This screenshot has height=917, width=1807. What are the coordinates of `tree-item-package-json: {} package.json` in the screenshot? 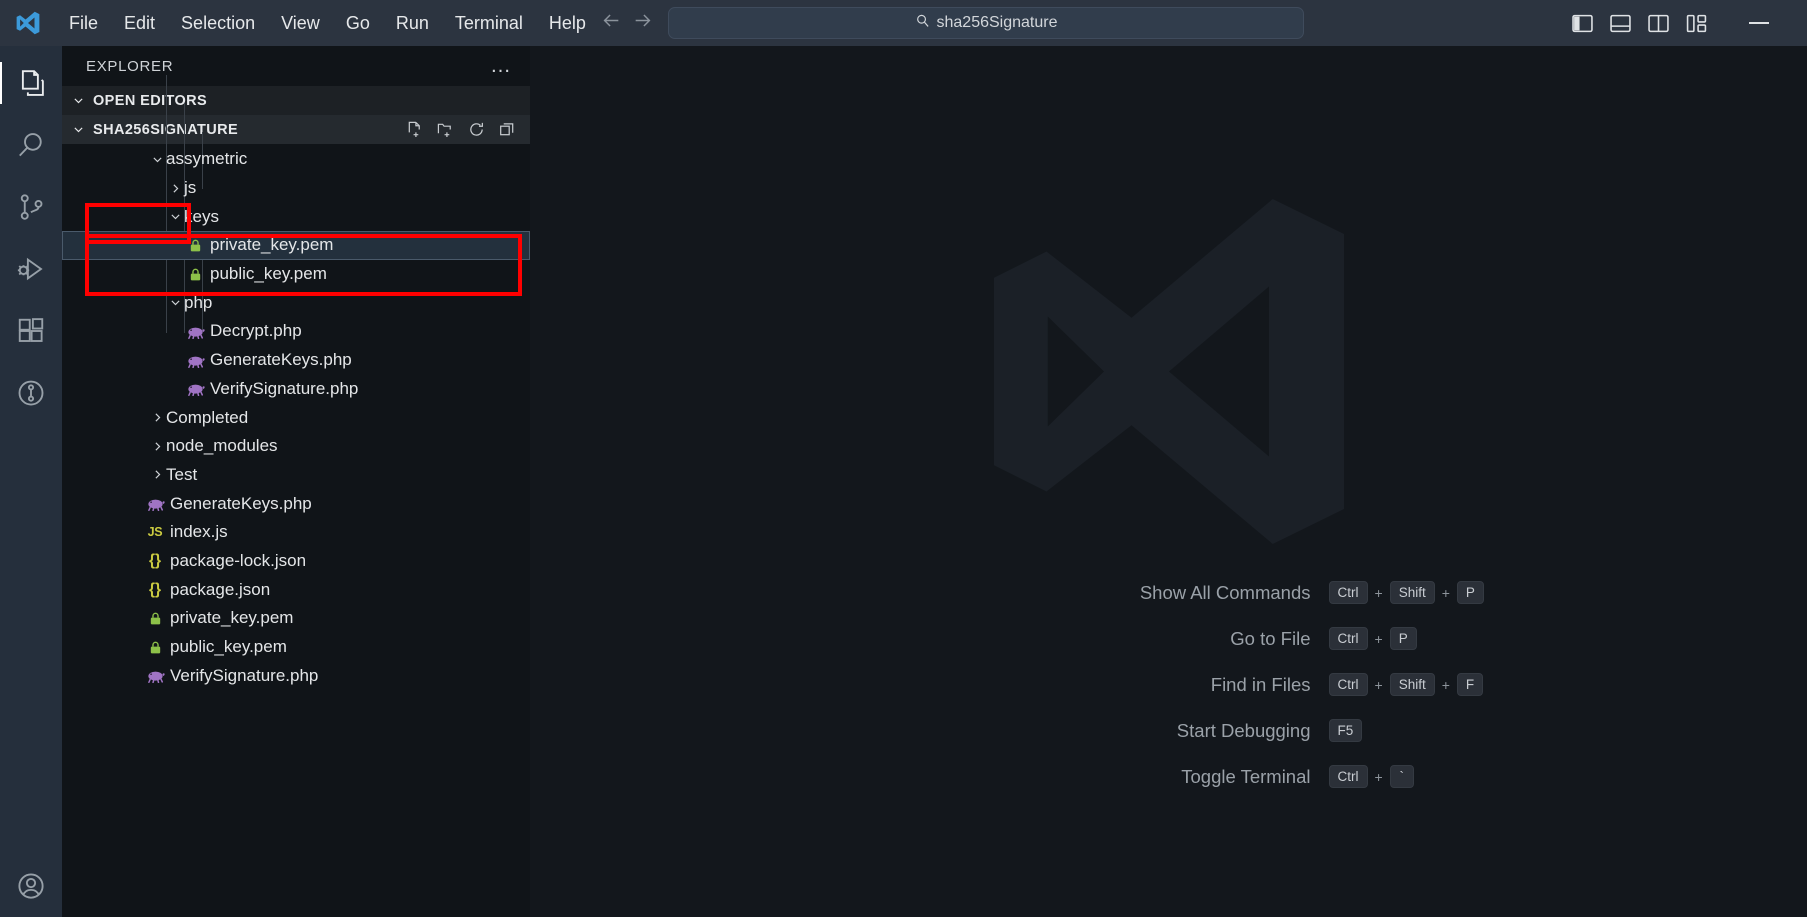 It's located at (296, 589).